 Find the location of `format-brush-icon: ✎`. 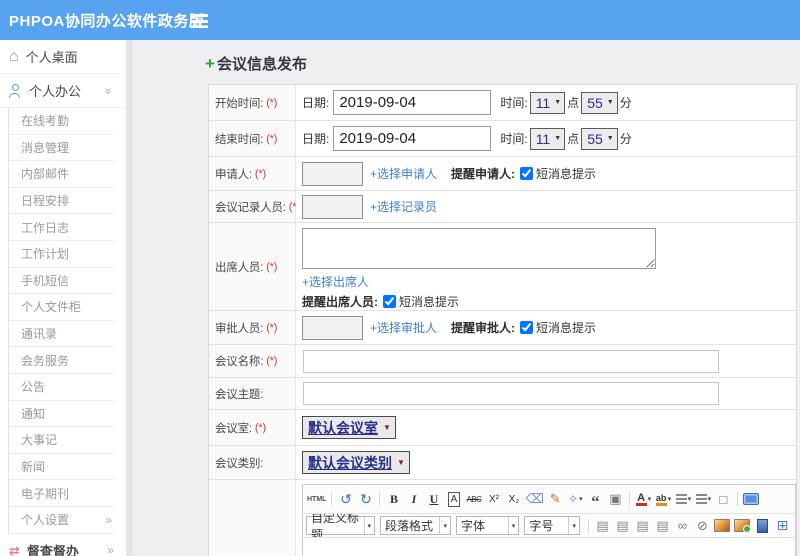

format-brush-icon: ✎ is located at coordinates (555, 499).